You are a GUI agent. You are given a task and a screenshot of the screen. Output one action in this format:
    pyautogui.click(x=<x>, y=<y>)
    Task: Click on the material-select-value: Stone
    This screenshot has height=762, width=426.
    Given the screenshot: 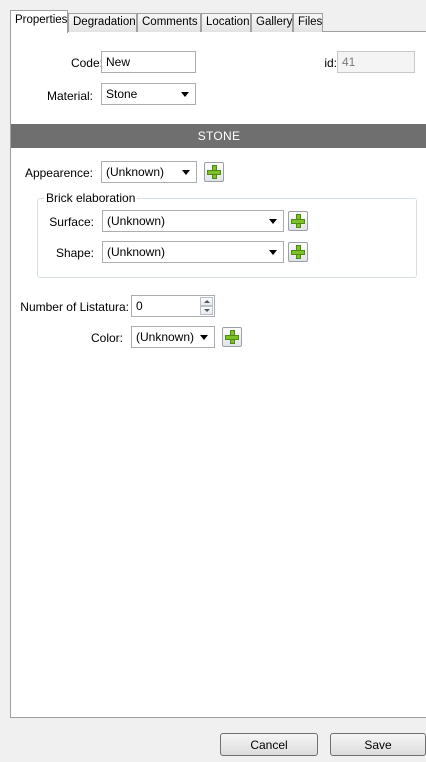 What is the action you would take?
    pyautogui.click(x=122, y=94)
    